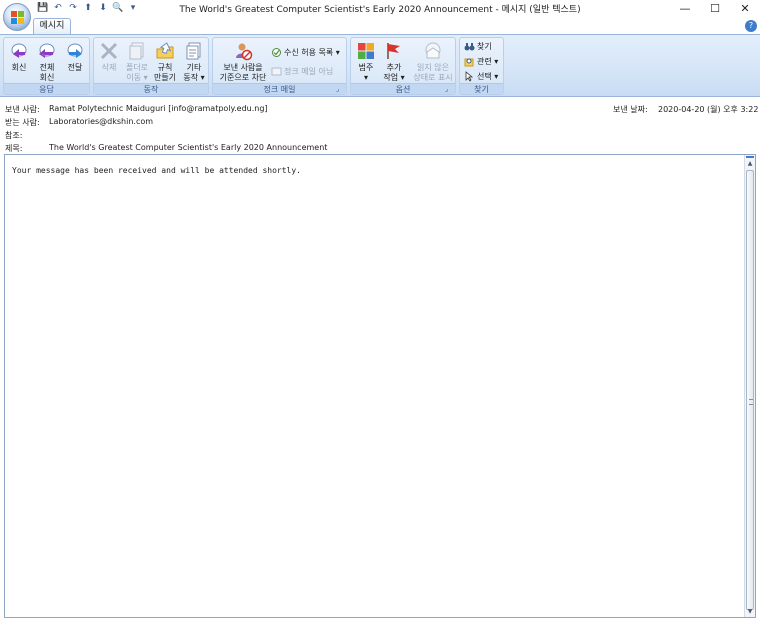 The height and width of the screenshot is (621, 760). Describe the element at coordinates (685, 8) in the screenshot. I see `minimize-button: —` at that location.